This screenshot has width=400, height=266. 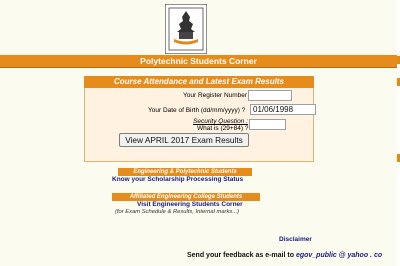 What do you see at coordinates (267, 124) in the screenshot?
I see `security-answer-input` at bounding box center [267, 124].